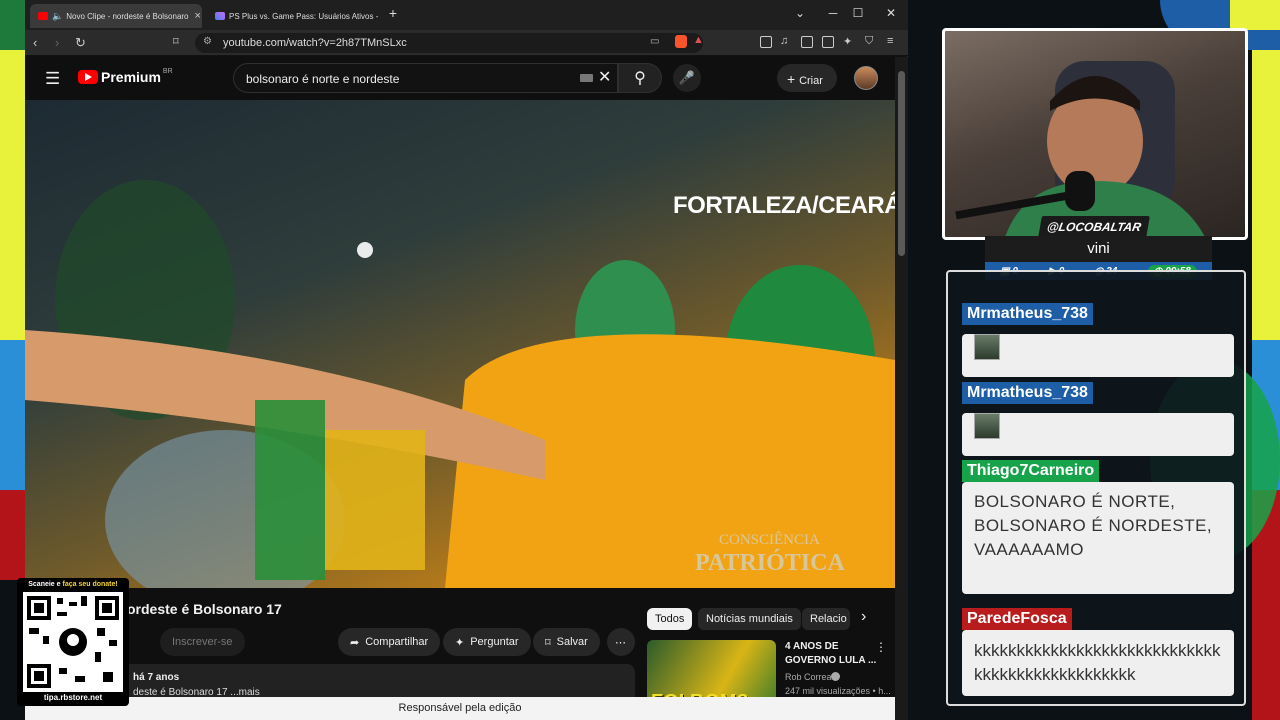 The image size is (1280, 720). I want to click on save-button: ⌑ Salvar, so click(566, 642).